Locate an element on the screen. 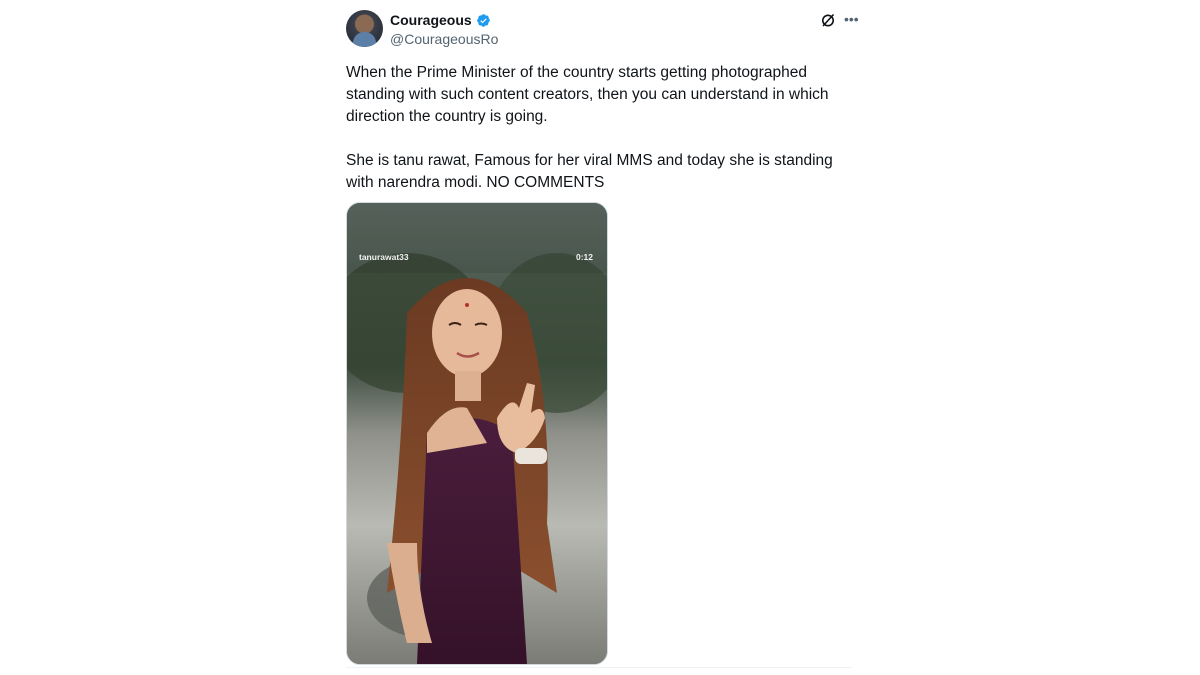  tweet-header: Courageous @CourageousRo ••• is located at coordinates (602, 30).